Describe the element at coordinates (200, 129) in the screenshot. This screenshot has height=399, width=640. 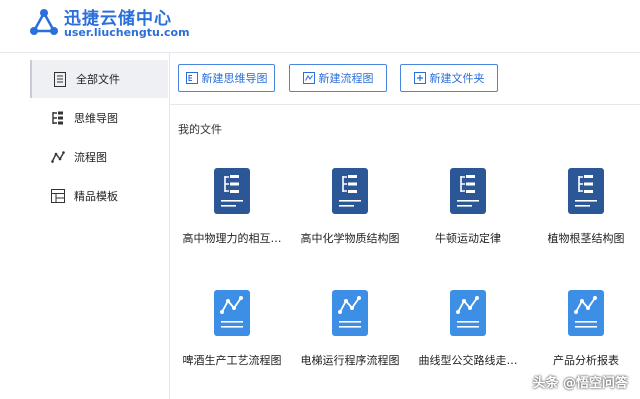
I see `section-title: 我的文件` at that location.